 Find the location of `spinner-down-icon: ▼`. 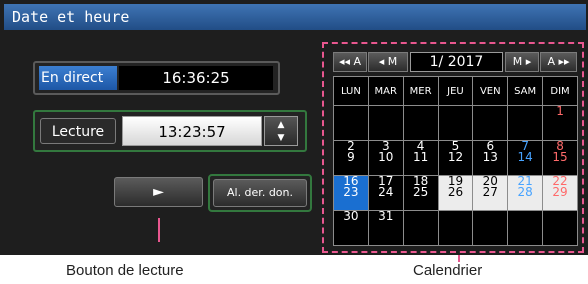

spinner-down-icon: ▼ is located at coordinates (281, 138).